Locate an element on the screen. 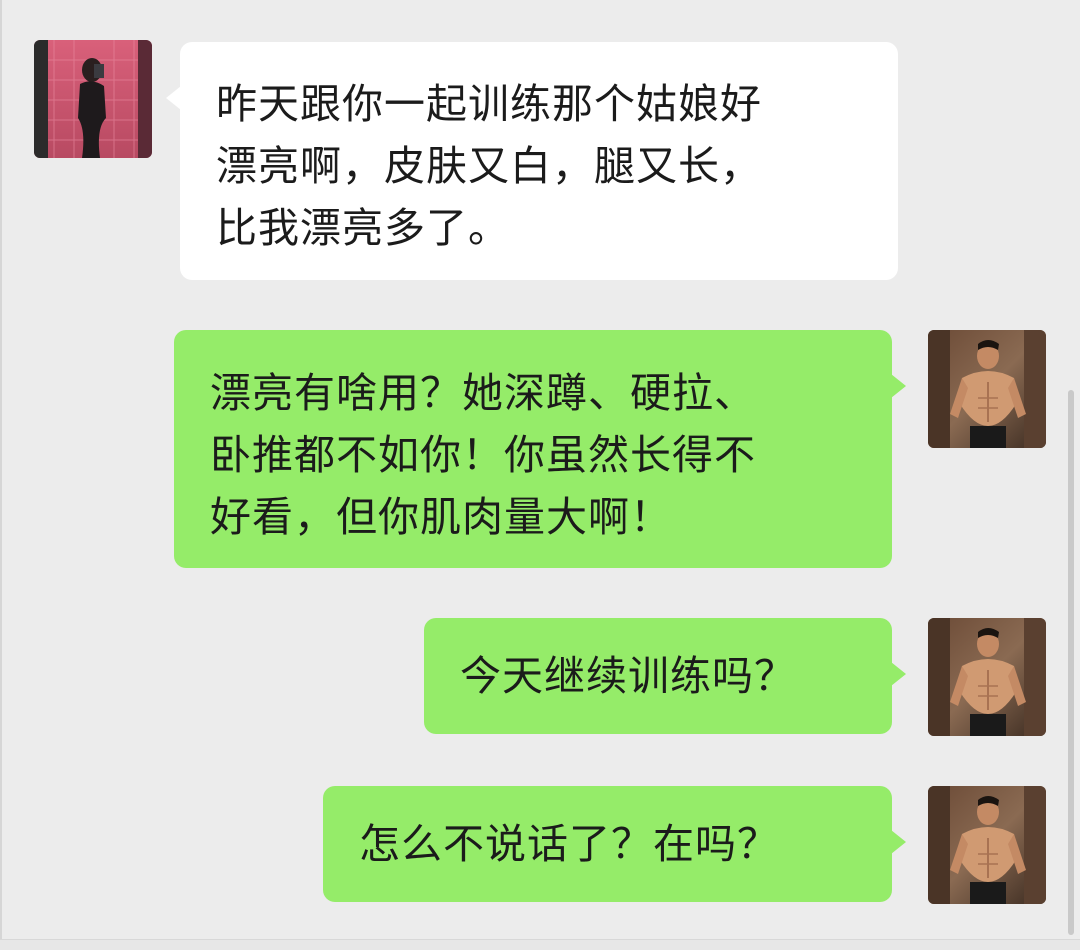  outgoing-message-bubble: 今天继续训练吗？ is located at coordinates (665, 676).